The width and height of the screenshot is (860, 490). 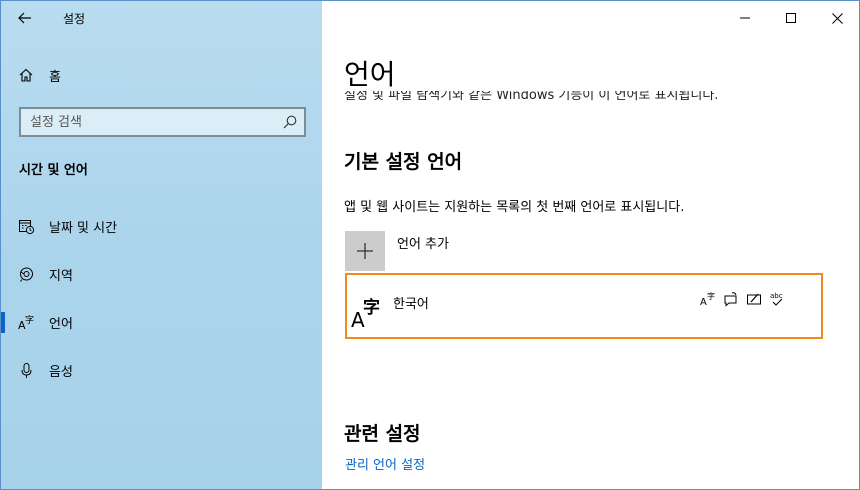 I want to click on minimize-button, so click(x=745, y=18).